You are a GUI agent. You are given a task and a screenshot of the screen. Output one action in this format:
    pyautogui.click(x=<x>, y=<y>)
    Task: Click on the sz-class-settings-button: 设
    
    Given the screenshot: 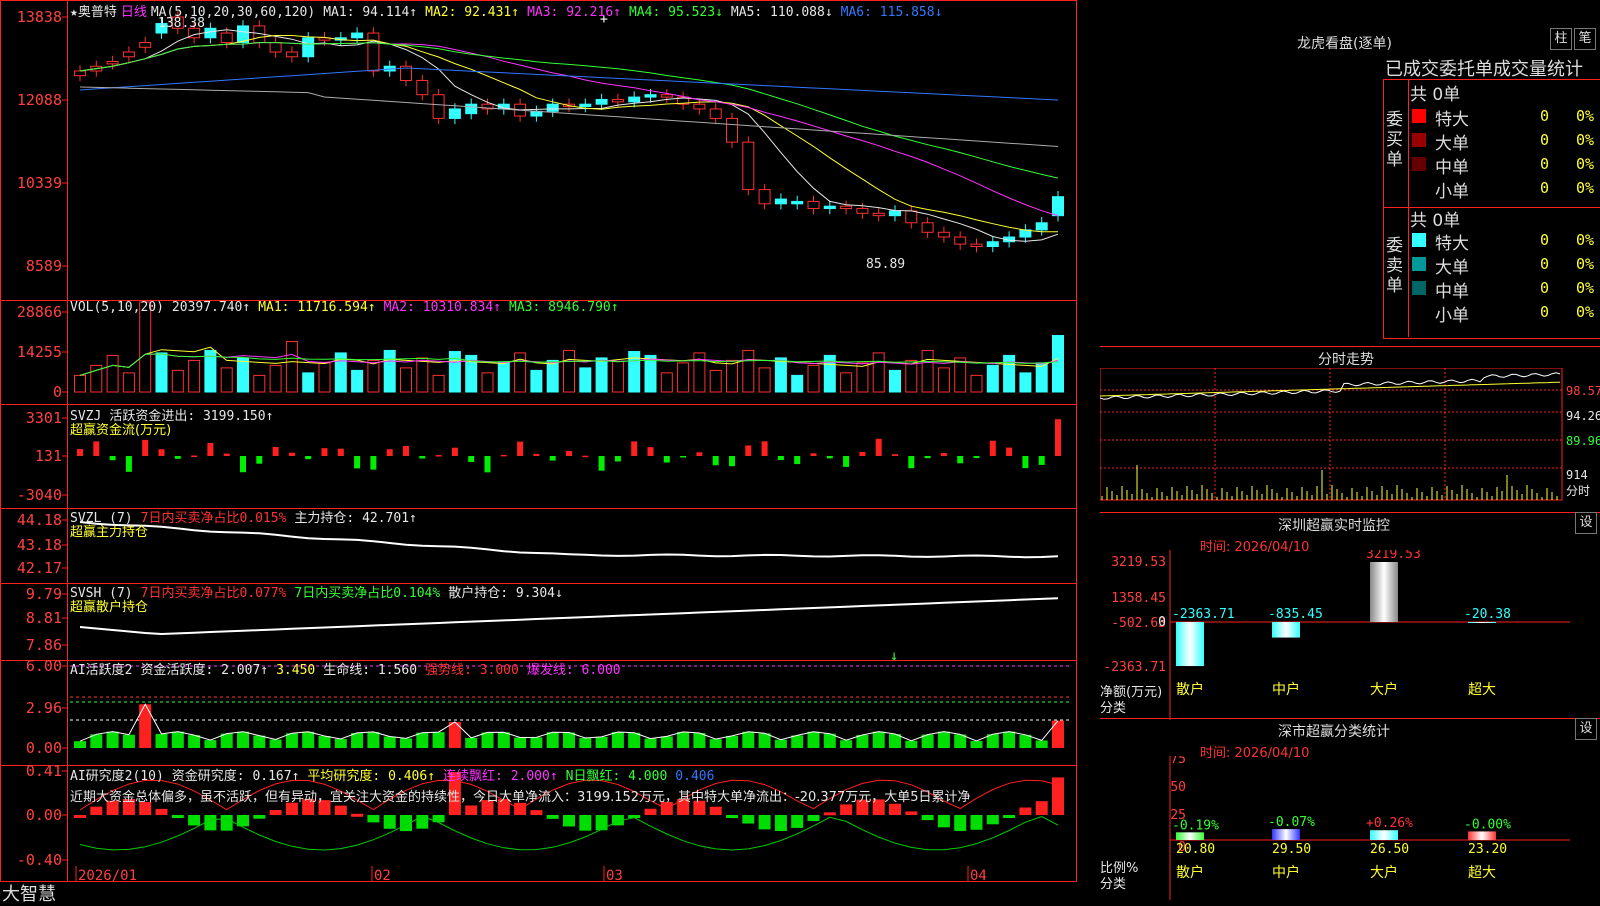 What is the action you would take?
    pyautogui.click(x=1586, y=729)
    